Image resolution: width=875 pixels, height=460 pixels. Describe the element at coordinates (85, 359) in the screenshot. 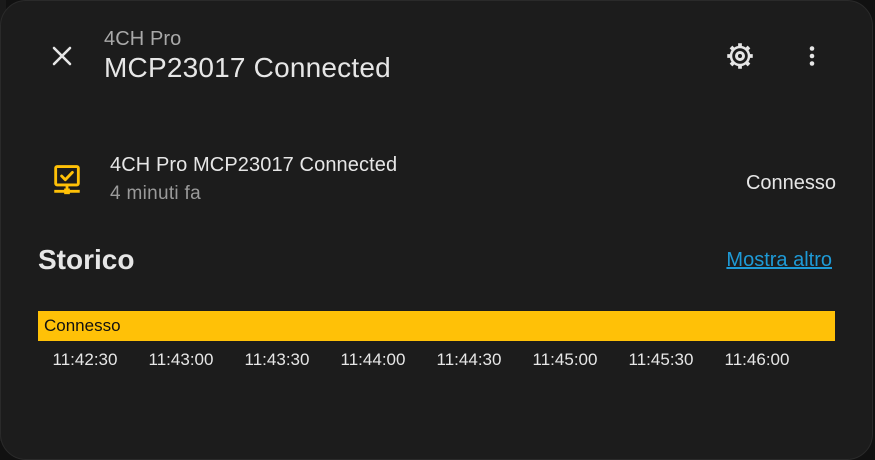

I see `timeline-tick: 11:42:30` at that location.